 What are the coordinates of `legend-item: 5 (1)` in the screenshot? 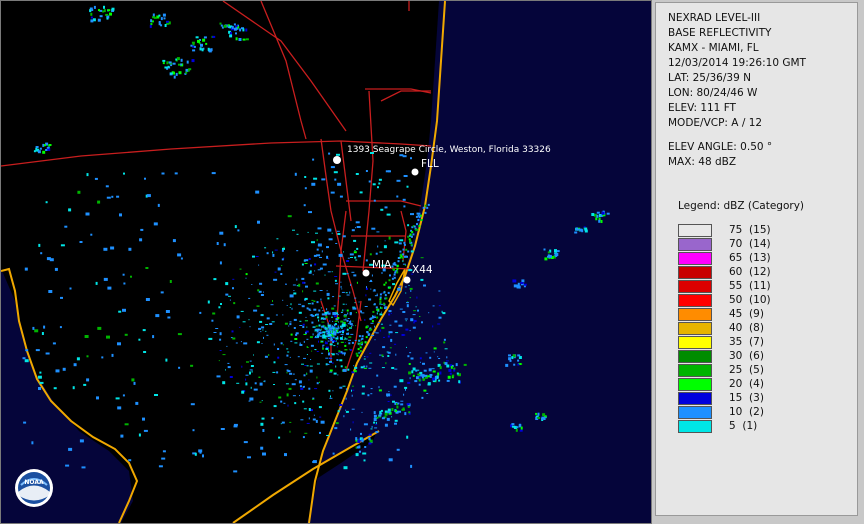 It's located at (753, 427).